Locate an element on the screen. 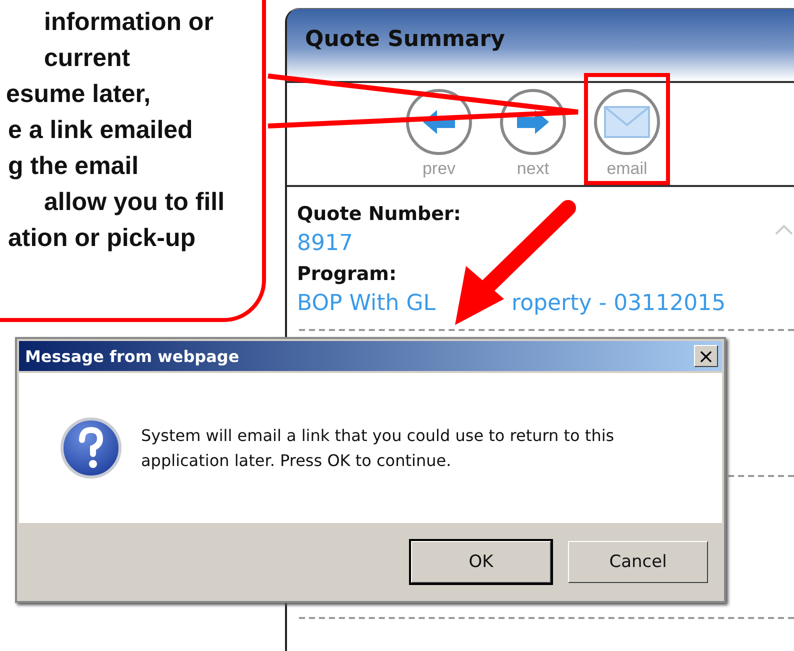  callout-text: esume later, is located at coordinates (78, 94).